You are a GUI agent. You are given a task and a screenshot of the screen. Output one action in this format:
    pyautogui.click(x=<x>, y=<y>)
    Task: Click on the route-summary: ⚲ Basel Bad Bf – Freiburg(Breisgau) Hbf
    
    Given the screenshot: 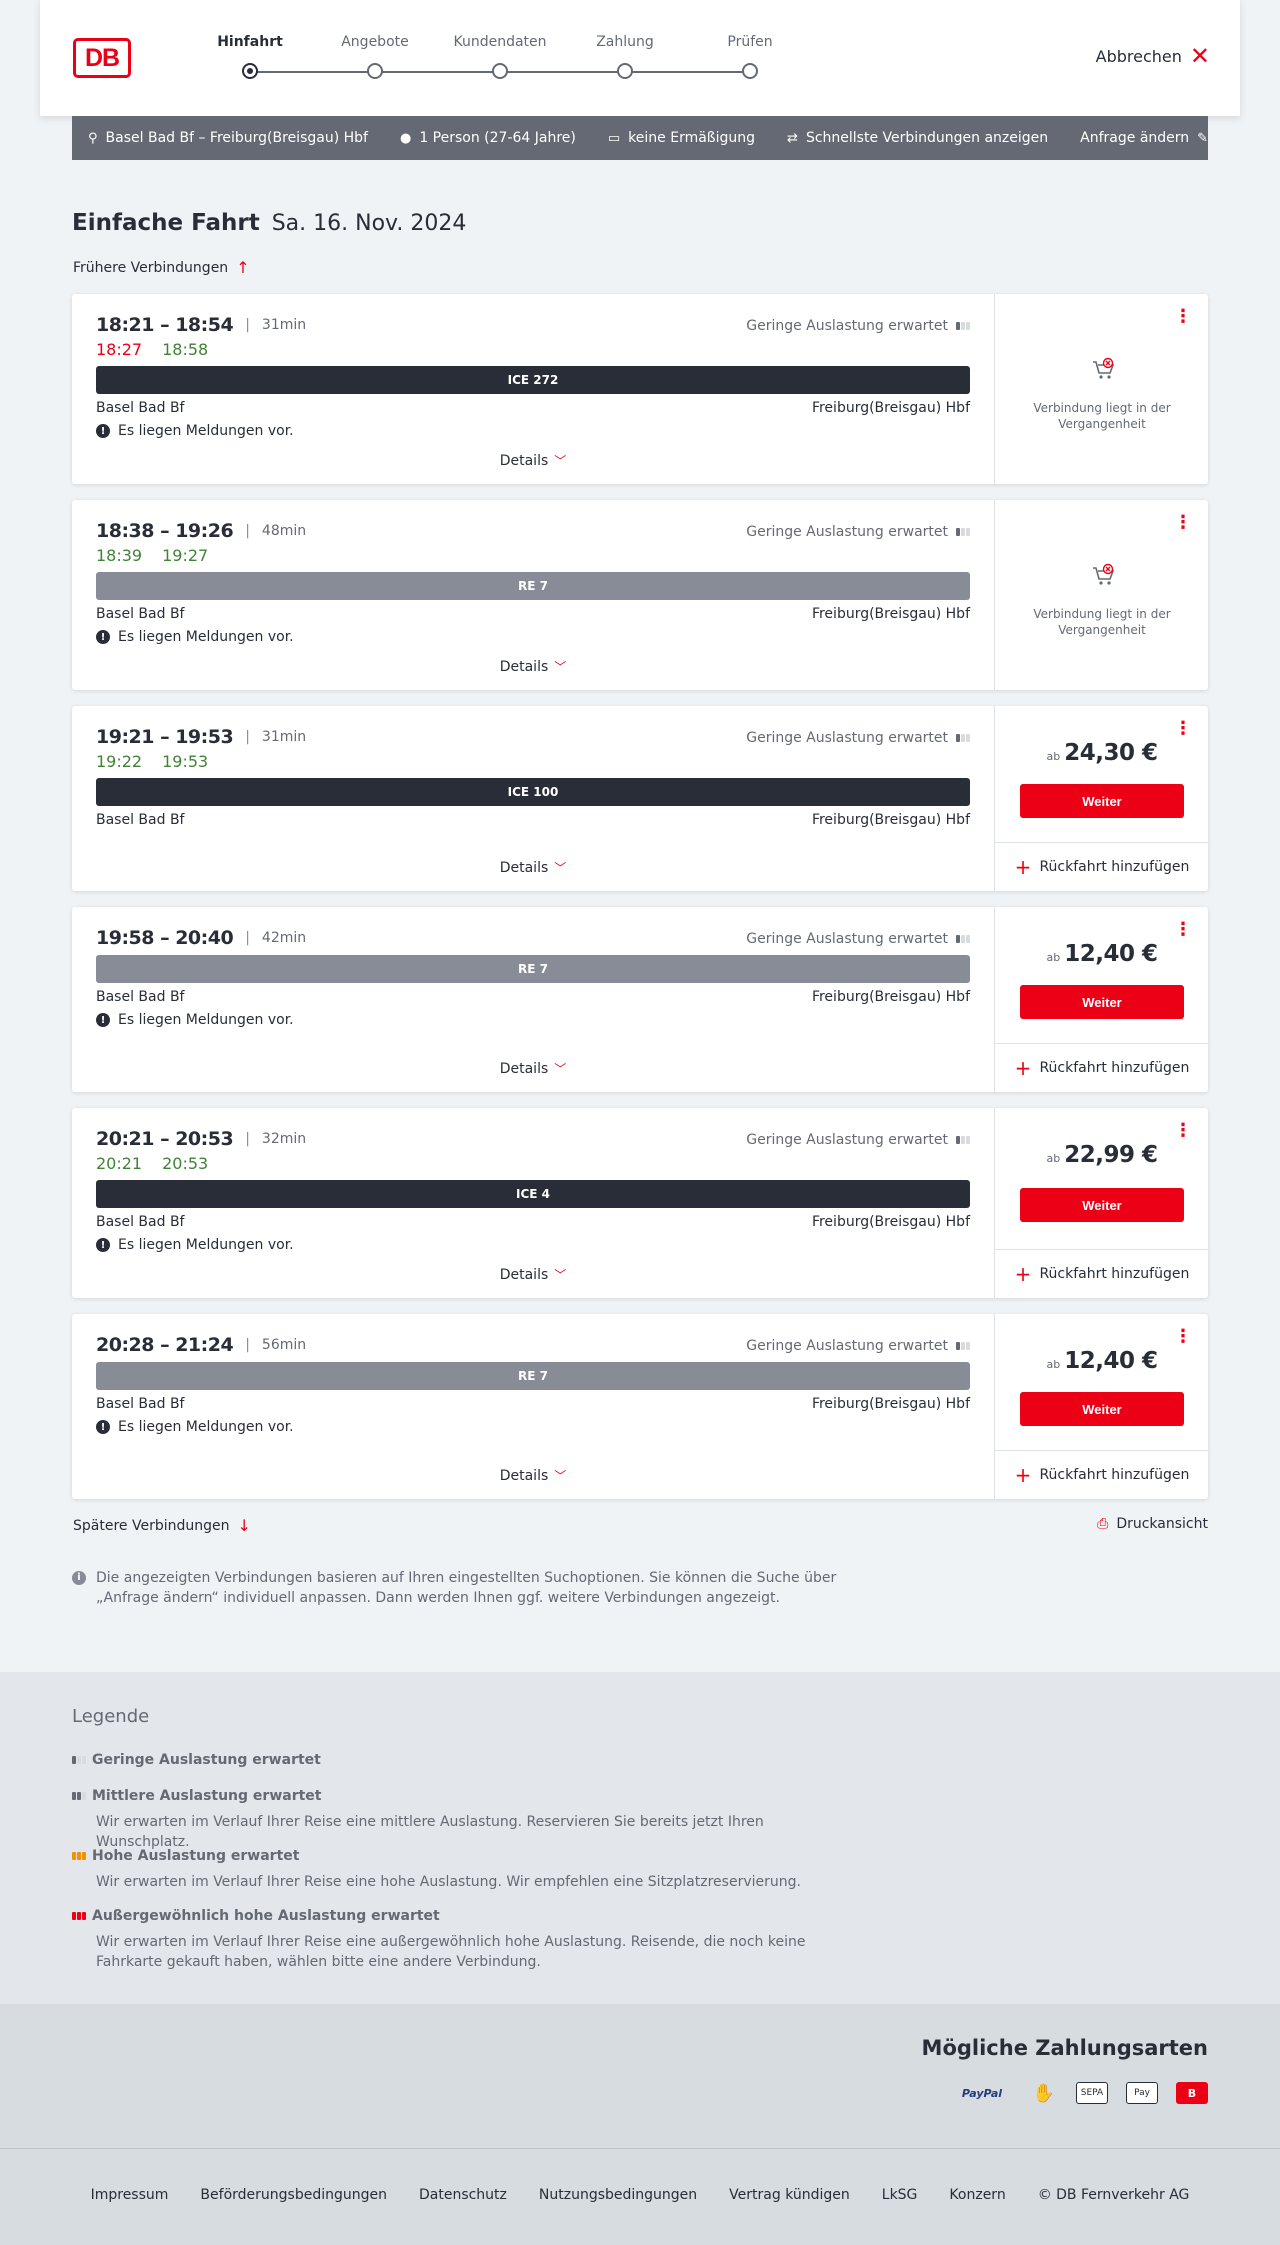 What is the action you would take?
    pyautogui.click(x=228, y=138)
    